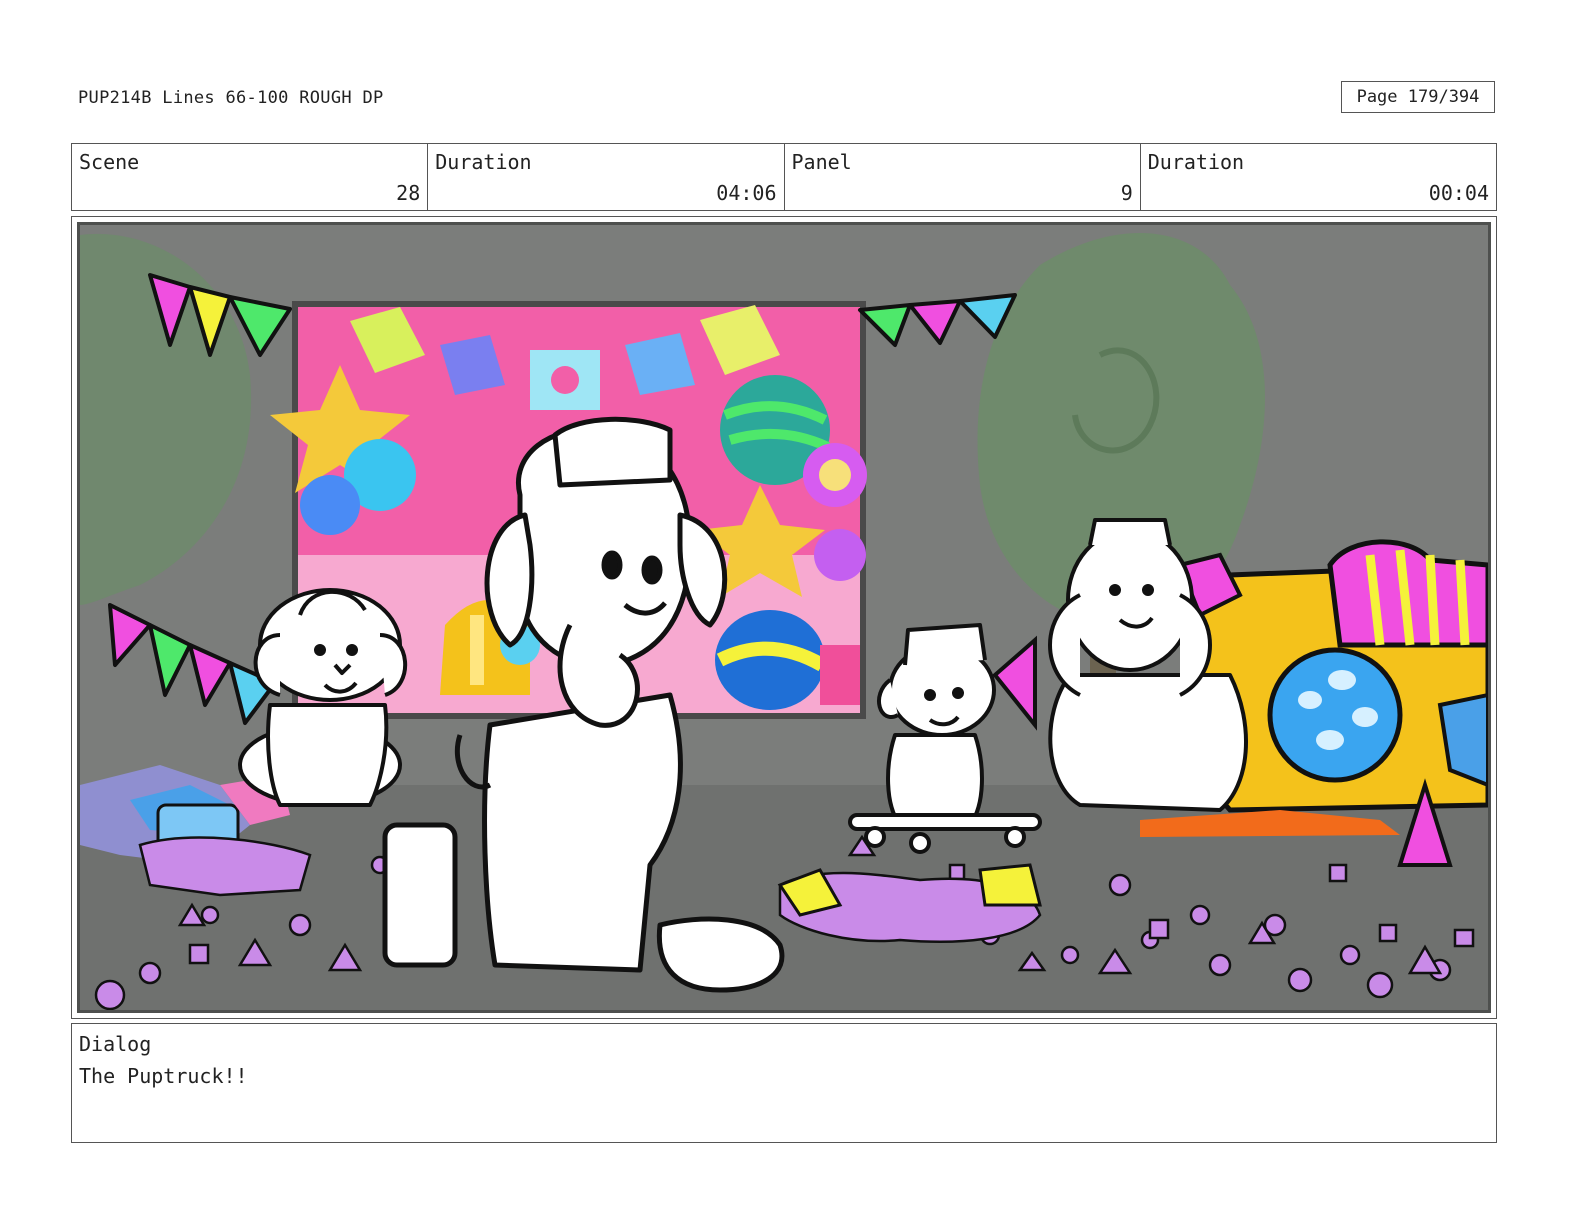 The image size is (1582, 1225). I want to click on dialog-text: The Puptruck!!, so click(163, 1076).